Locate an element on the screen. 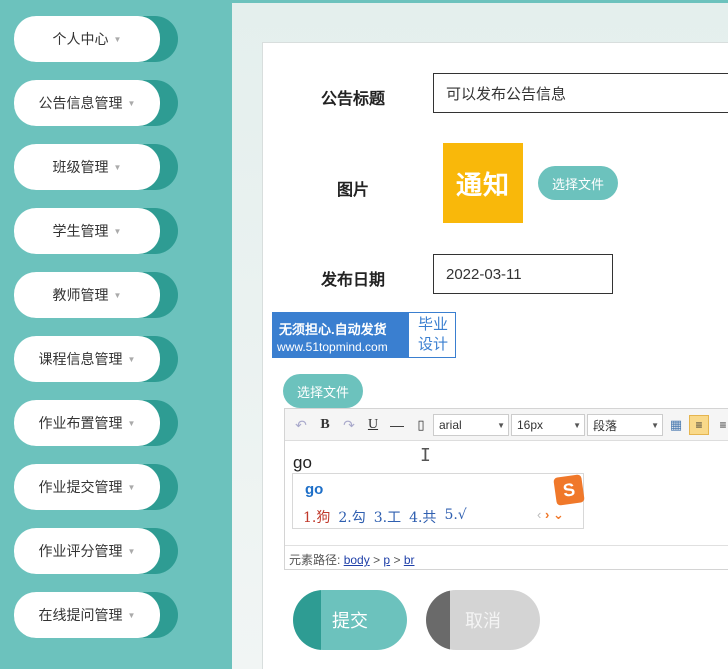 The height and width of the screenshot is (669, 728). path-br-link: br is located at coordinates (409, 560).